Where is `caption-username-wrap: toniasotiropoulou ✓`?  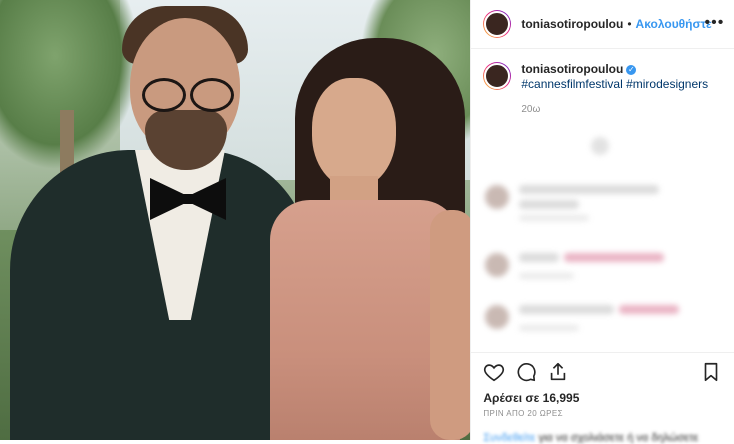 caption-username-wrap: toniasotiropoulou ✓ is located at coordinates (579, 69).